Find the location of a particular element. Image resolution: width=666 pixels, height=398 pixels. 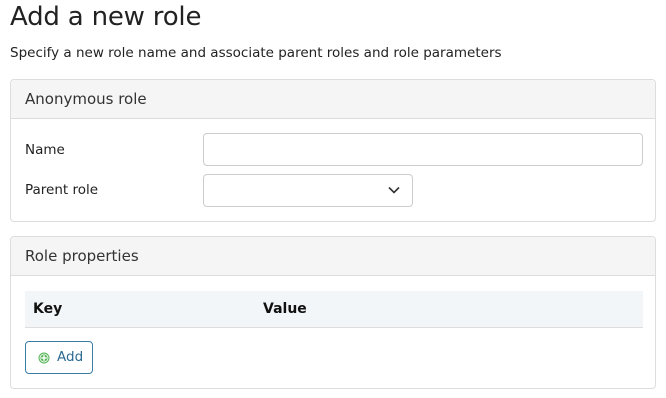

column-header-key: Key is located at coordinates (48, 309).